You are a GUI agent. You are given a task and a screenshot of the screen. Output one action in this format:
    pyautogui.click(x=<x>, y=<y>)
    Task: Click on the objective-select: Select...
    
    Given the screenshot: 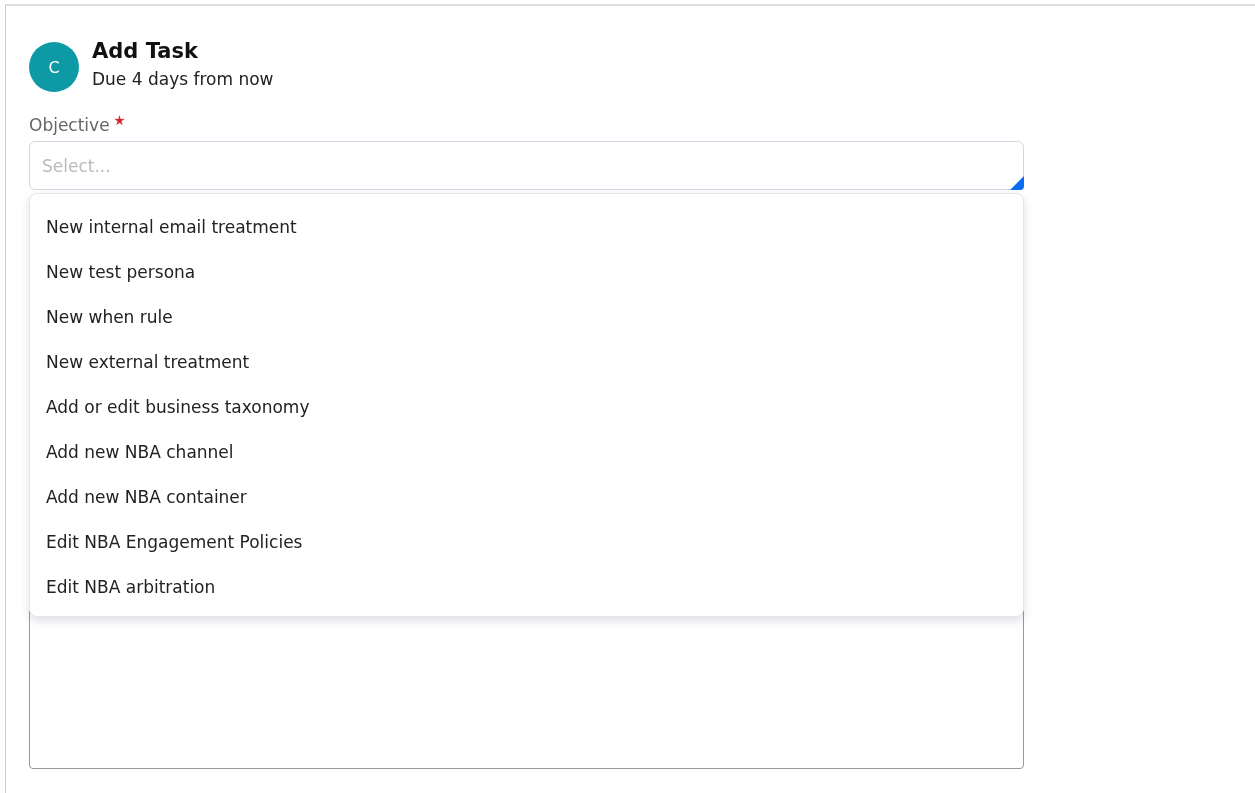 What is the action you would take?
    pyautogui.click(x=526, y=165)
    